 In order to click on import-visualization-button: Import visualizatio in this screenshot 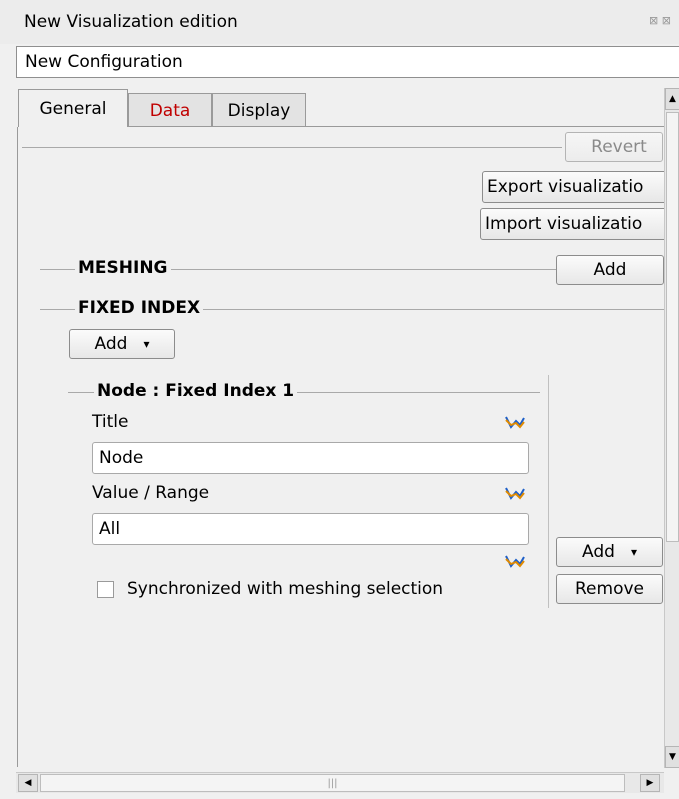, I will do `click(576, 224)`.